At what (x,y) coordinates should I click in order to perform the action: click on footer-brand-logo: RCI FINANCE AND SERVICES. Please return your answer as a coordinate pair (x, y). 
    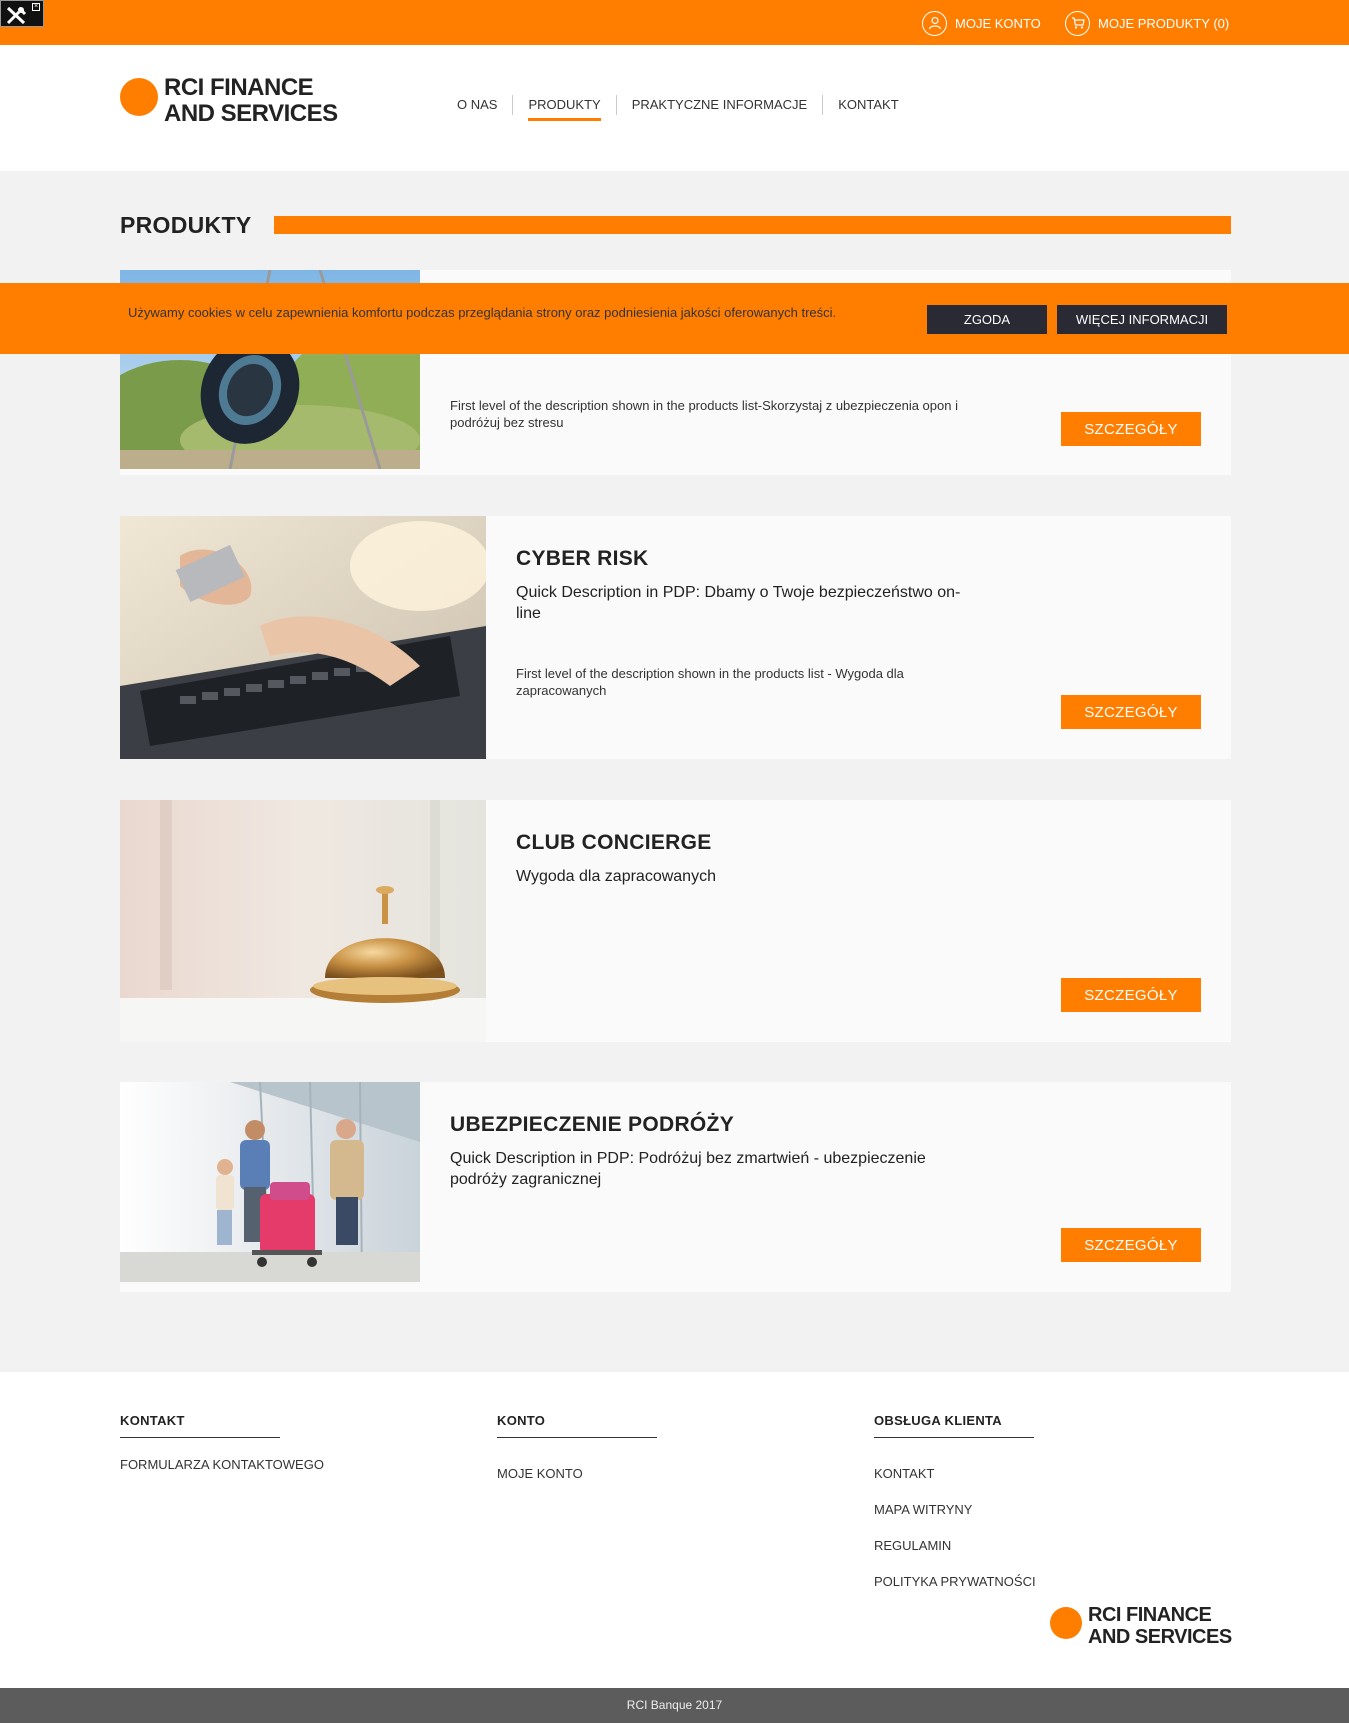
    Looking at the image, I should click on (1141, 1626).